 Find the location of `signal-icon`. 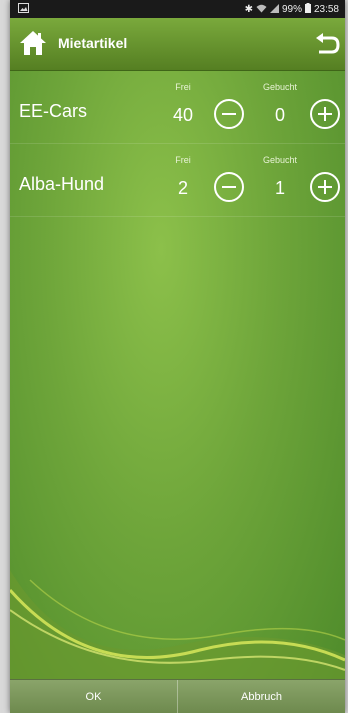

signal-icon is located at coordinates (274, 9).